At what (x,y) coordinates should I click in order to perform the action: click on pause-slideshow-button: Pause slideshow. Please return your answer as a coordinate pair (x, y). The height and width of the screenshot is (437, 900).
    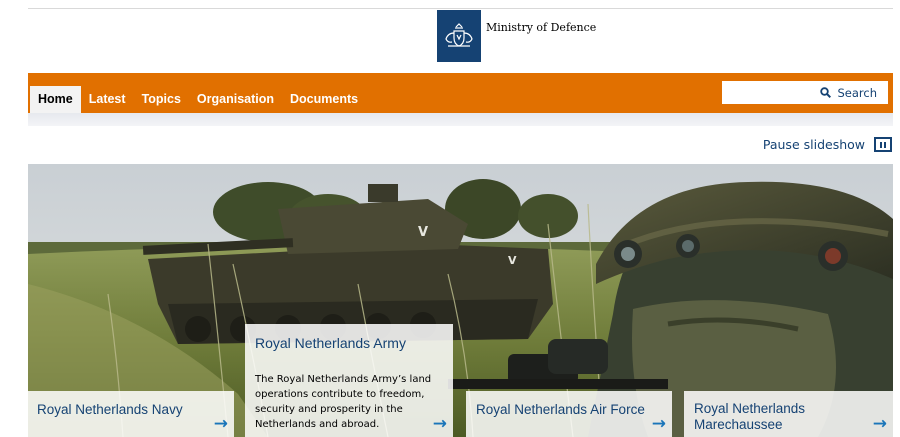
    Looking at the image, I should click on (827, 144).